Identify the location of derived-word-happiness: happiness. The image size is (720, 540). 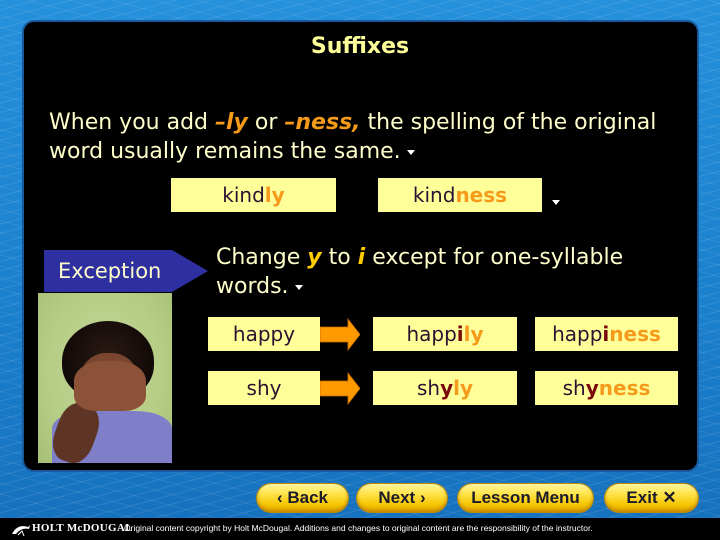
(606, 334).